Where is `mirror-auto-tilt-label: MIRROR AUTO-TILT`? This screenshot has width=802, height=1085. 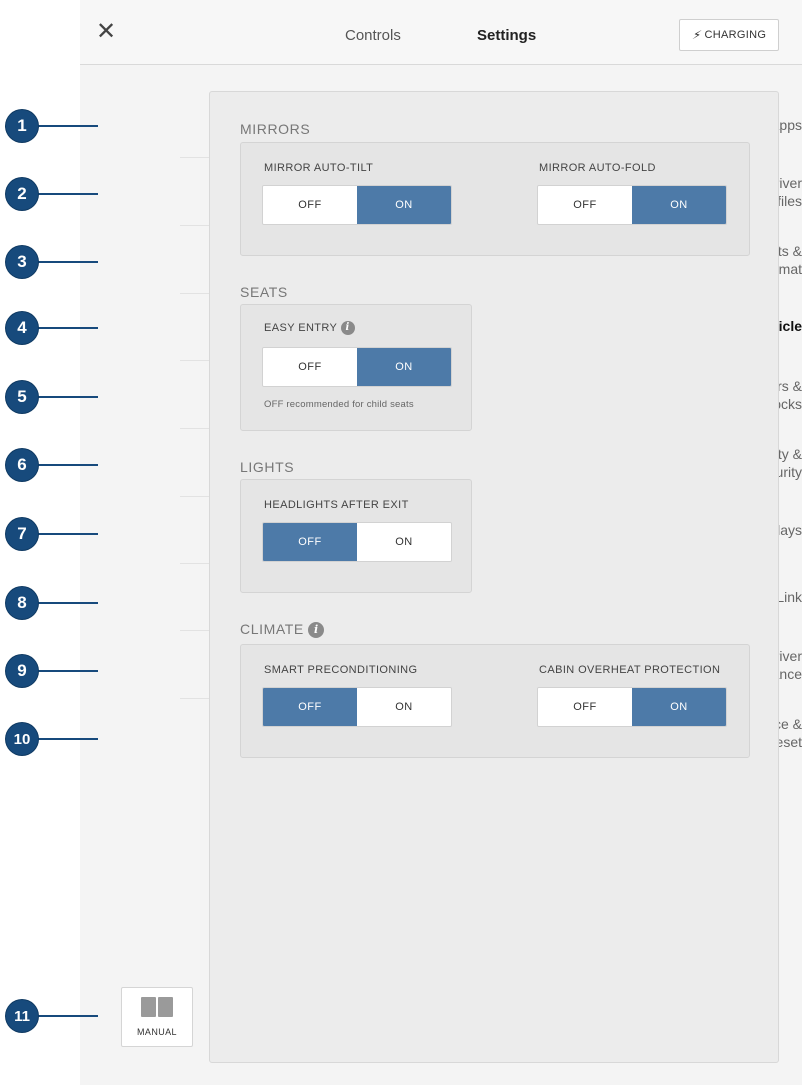 mirror-auto-tilt-label: MIRROR AUTO-TILT is located at coordinates (319, 168).